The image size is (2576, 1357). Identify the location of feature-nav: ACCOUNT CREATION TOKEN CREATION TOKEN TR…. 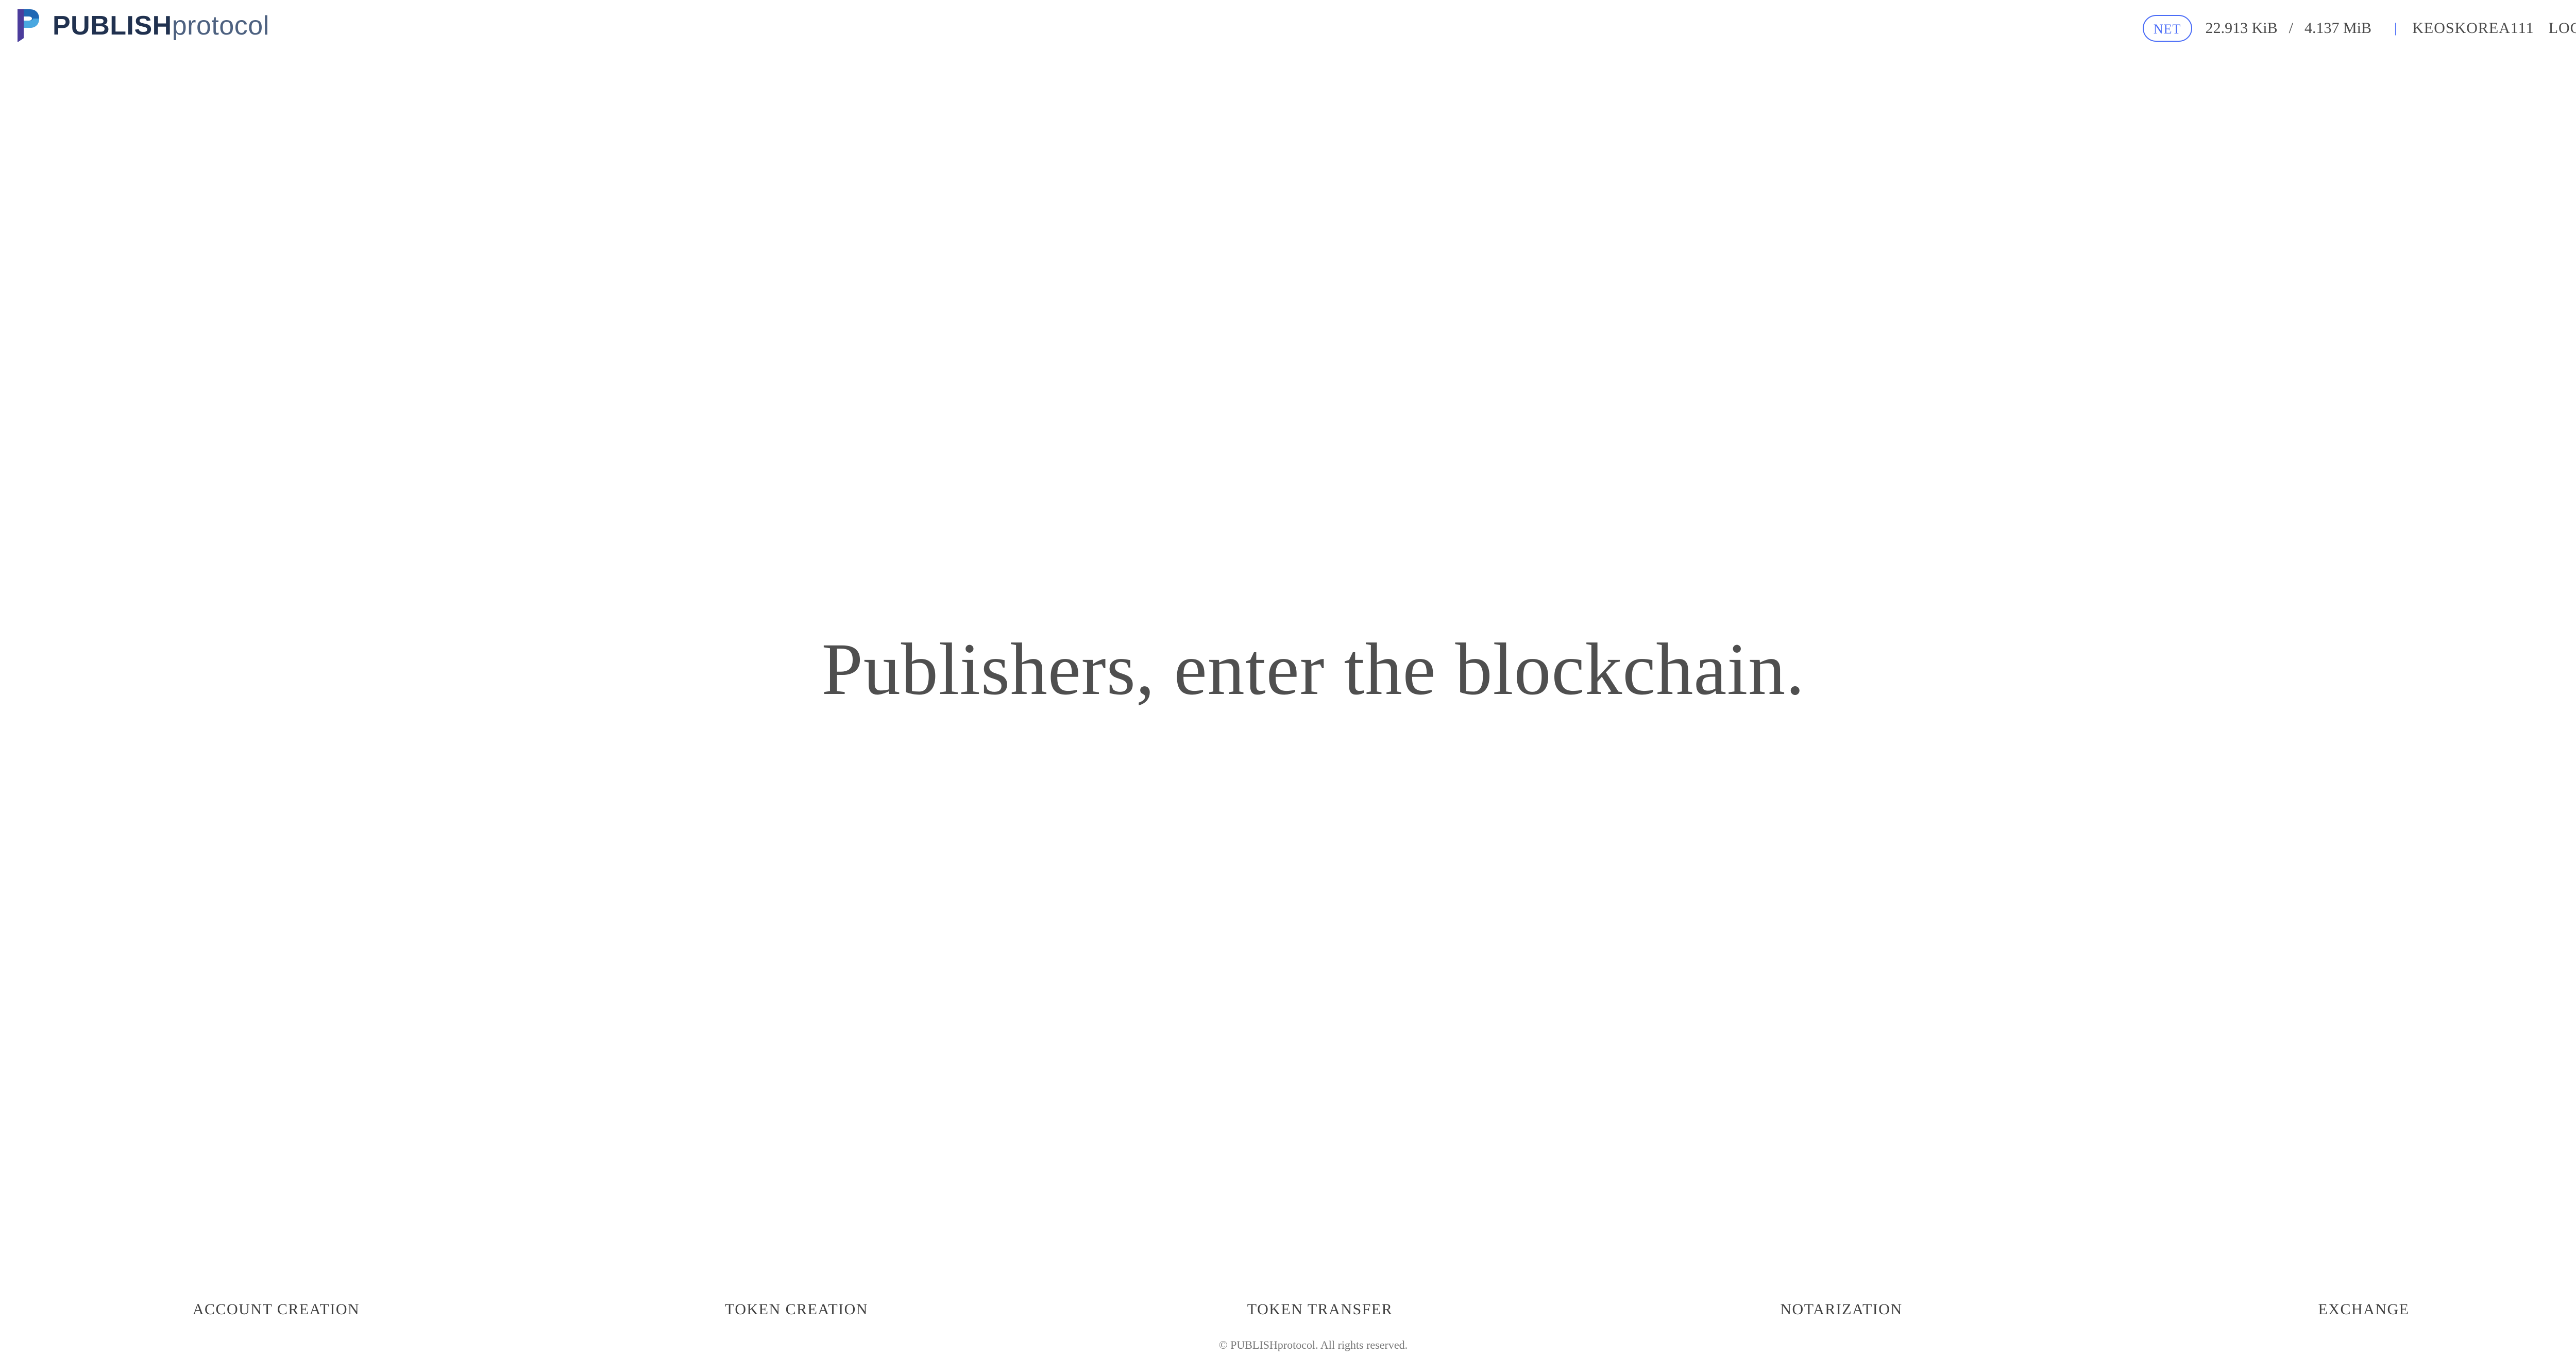
(1288, 1309).